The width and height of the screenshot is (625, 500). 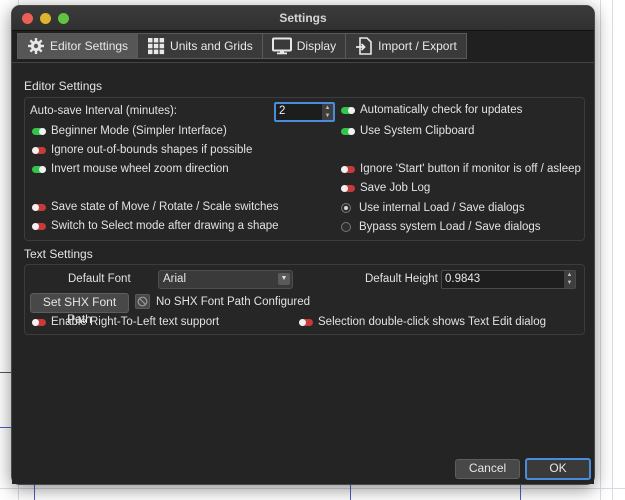 I want to click on default-height-value: 0.9843, so click(x=463, y=279).